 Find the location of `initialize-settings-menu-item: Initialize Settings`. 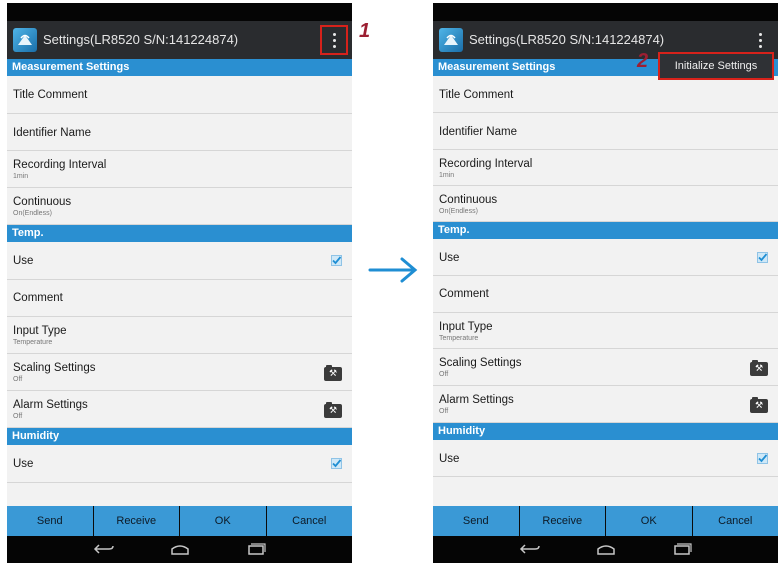

initialize-settings-menu-item: Initialize Settings is located at coordinates (716, 66).